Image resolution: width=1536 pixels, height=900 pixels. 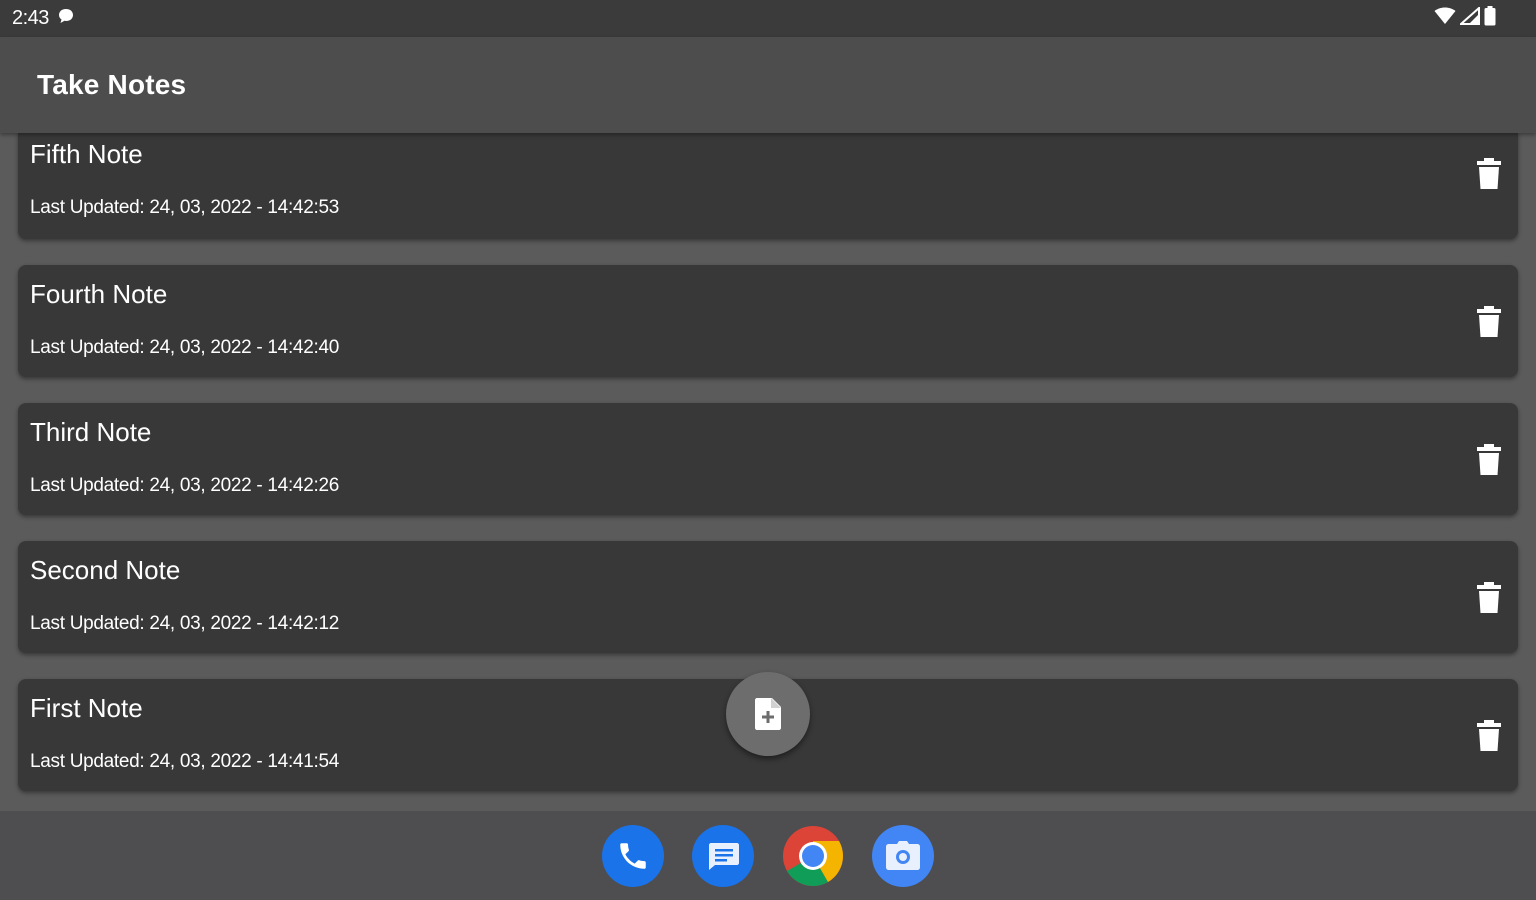 I want to click on status-time: 2:43, so click(x=30, y=18).